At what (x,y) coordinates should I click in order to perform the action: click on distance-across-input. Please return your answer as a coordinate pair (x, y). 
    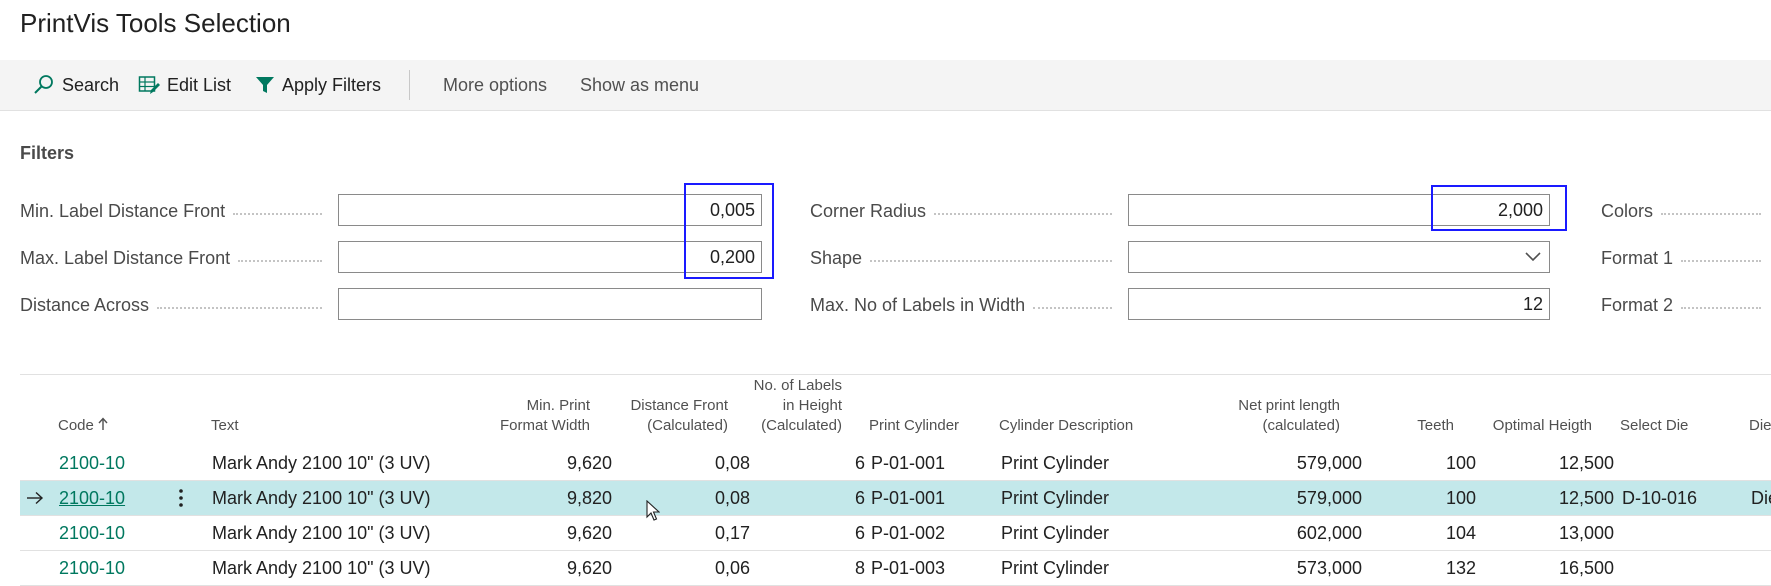
    Looking at the image, I should click on (550, 304).